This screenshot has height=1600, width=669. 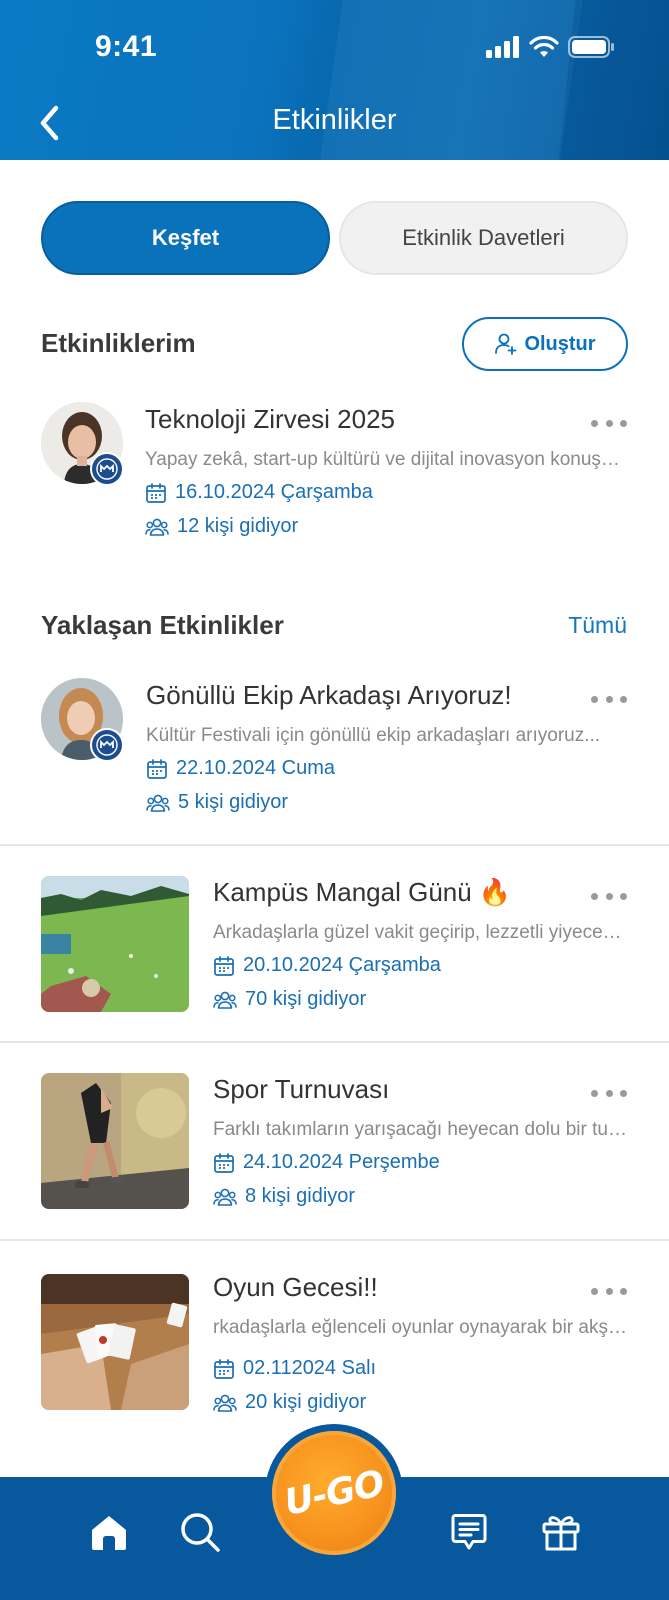 What do you see at coordinates (329, 695) in the screenshot?
I see `event-title: Gönüllü Ekip Arkadaşı Arıyoruz!` at bounding box center [329, 695].